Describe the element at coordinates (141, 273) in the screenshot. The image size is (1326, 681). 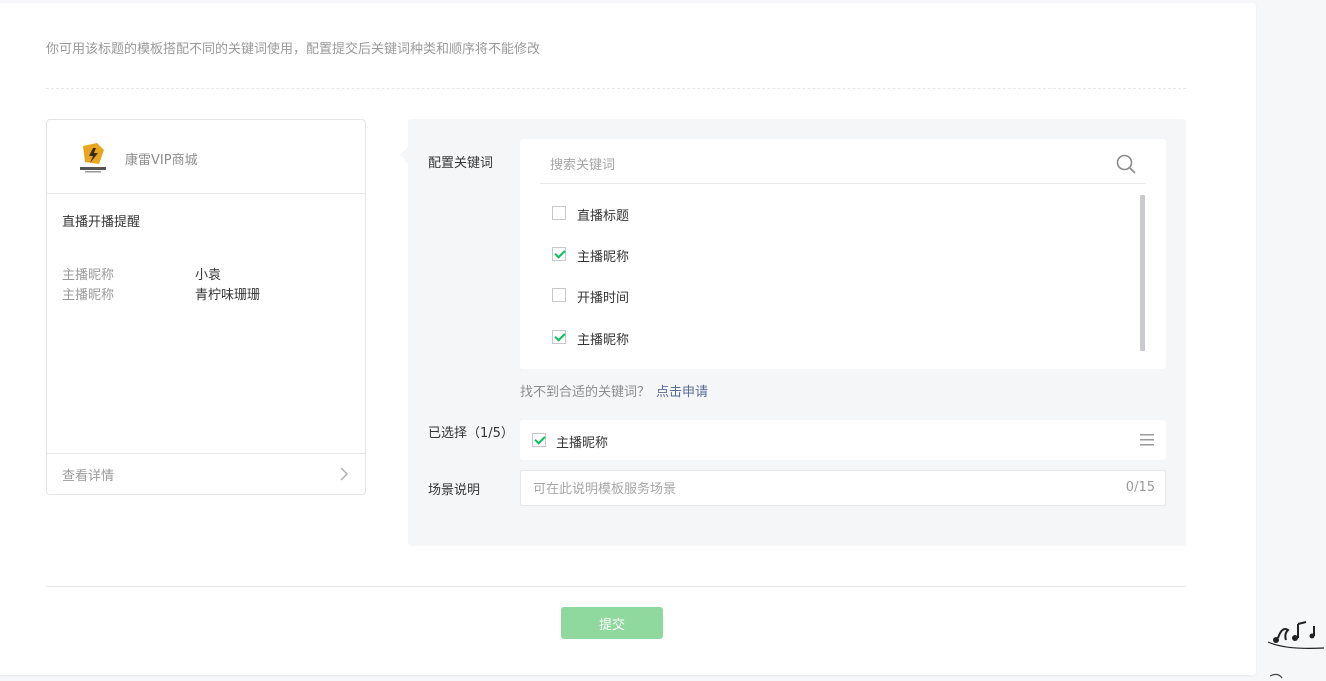
I see `preview-row: 主播昵称 小袁` at that location.